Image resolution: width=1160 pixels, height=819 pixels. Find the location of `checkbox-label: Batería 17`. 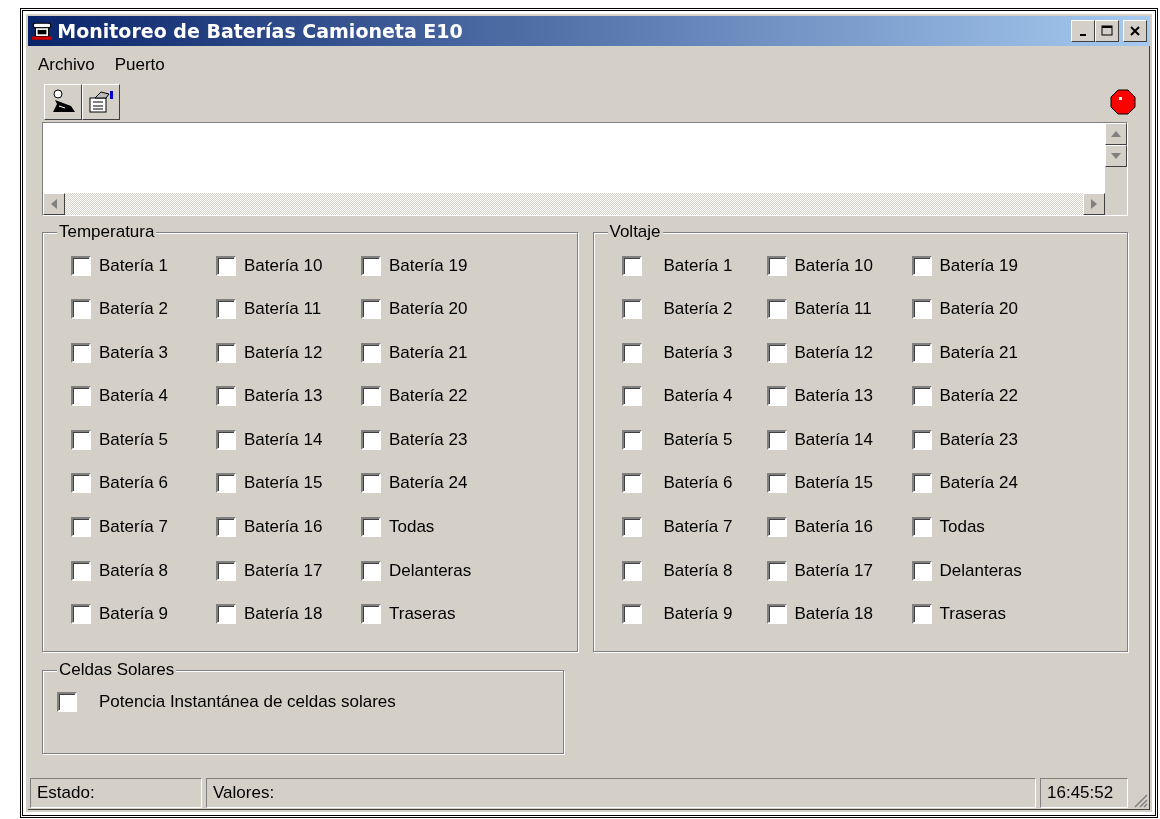

checkbox-label: Batería 17 is located at coordinates (283, 570).